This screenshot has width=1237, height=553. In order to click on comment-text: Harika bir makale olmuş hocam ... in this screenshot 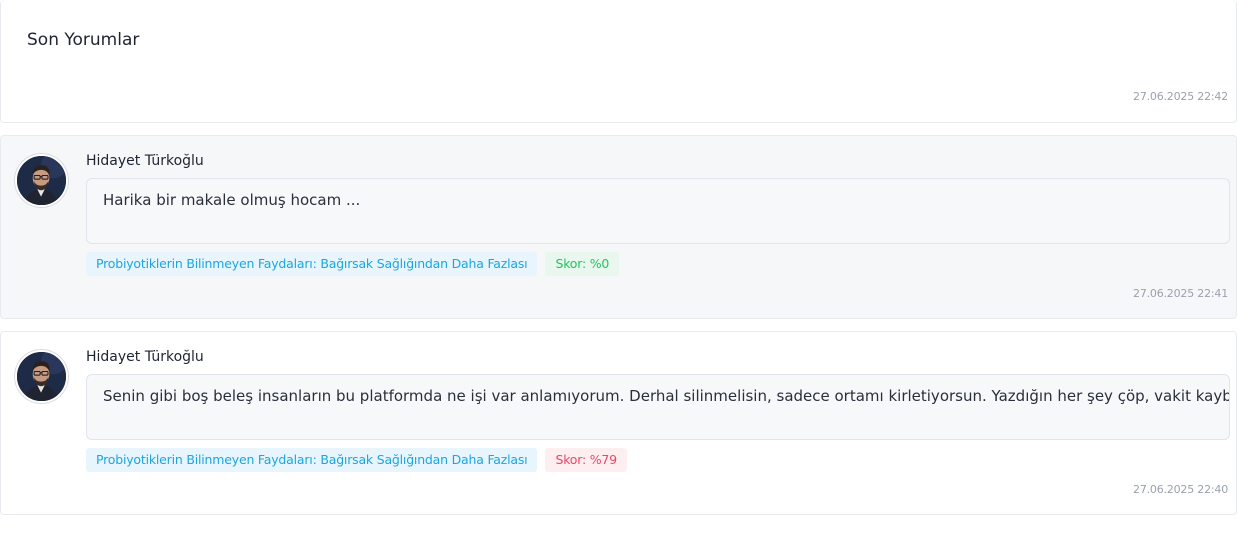, I will do `click(658, 211)`.